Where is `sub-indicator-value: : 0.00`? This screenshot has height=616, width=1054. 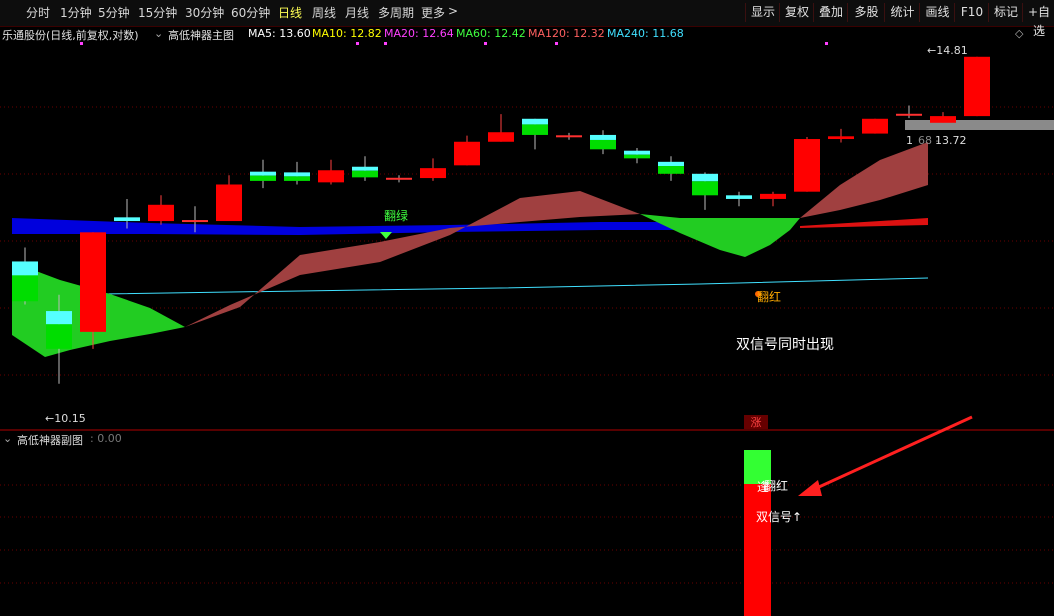 sub-indicator-value: : 0.00 is located at coordinates (106, 438).